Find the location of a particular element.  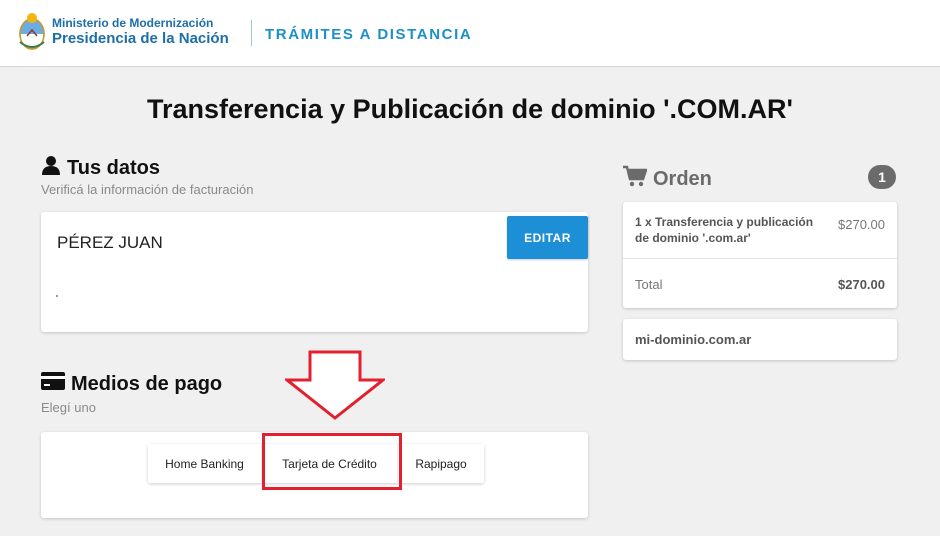

payment-option-home-banking: Home Banking is located at coordinates (205, 463).